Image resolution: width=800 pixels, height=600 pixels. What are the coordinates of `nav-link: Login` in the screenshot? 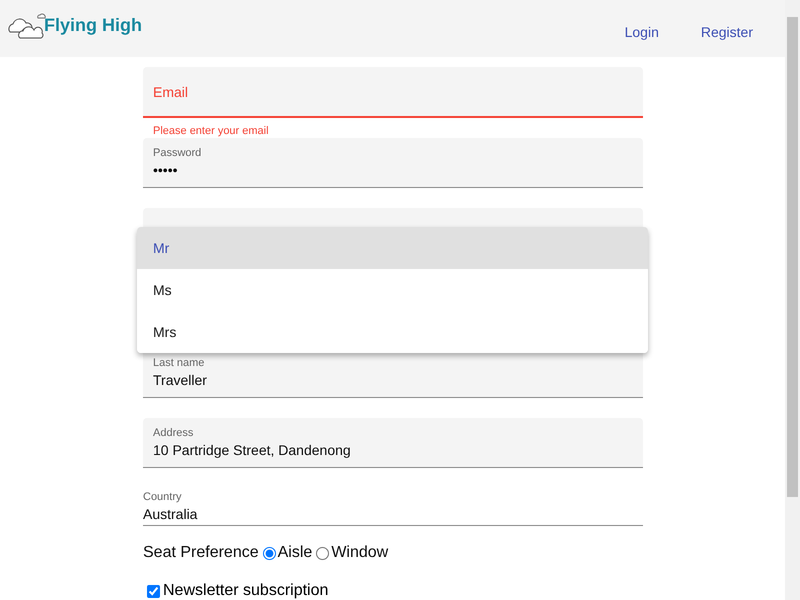 It's located at (641, 32).